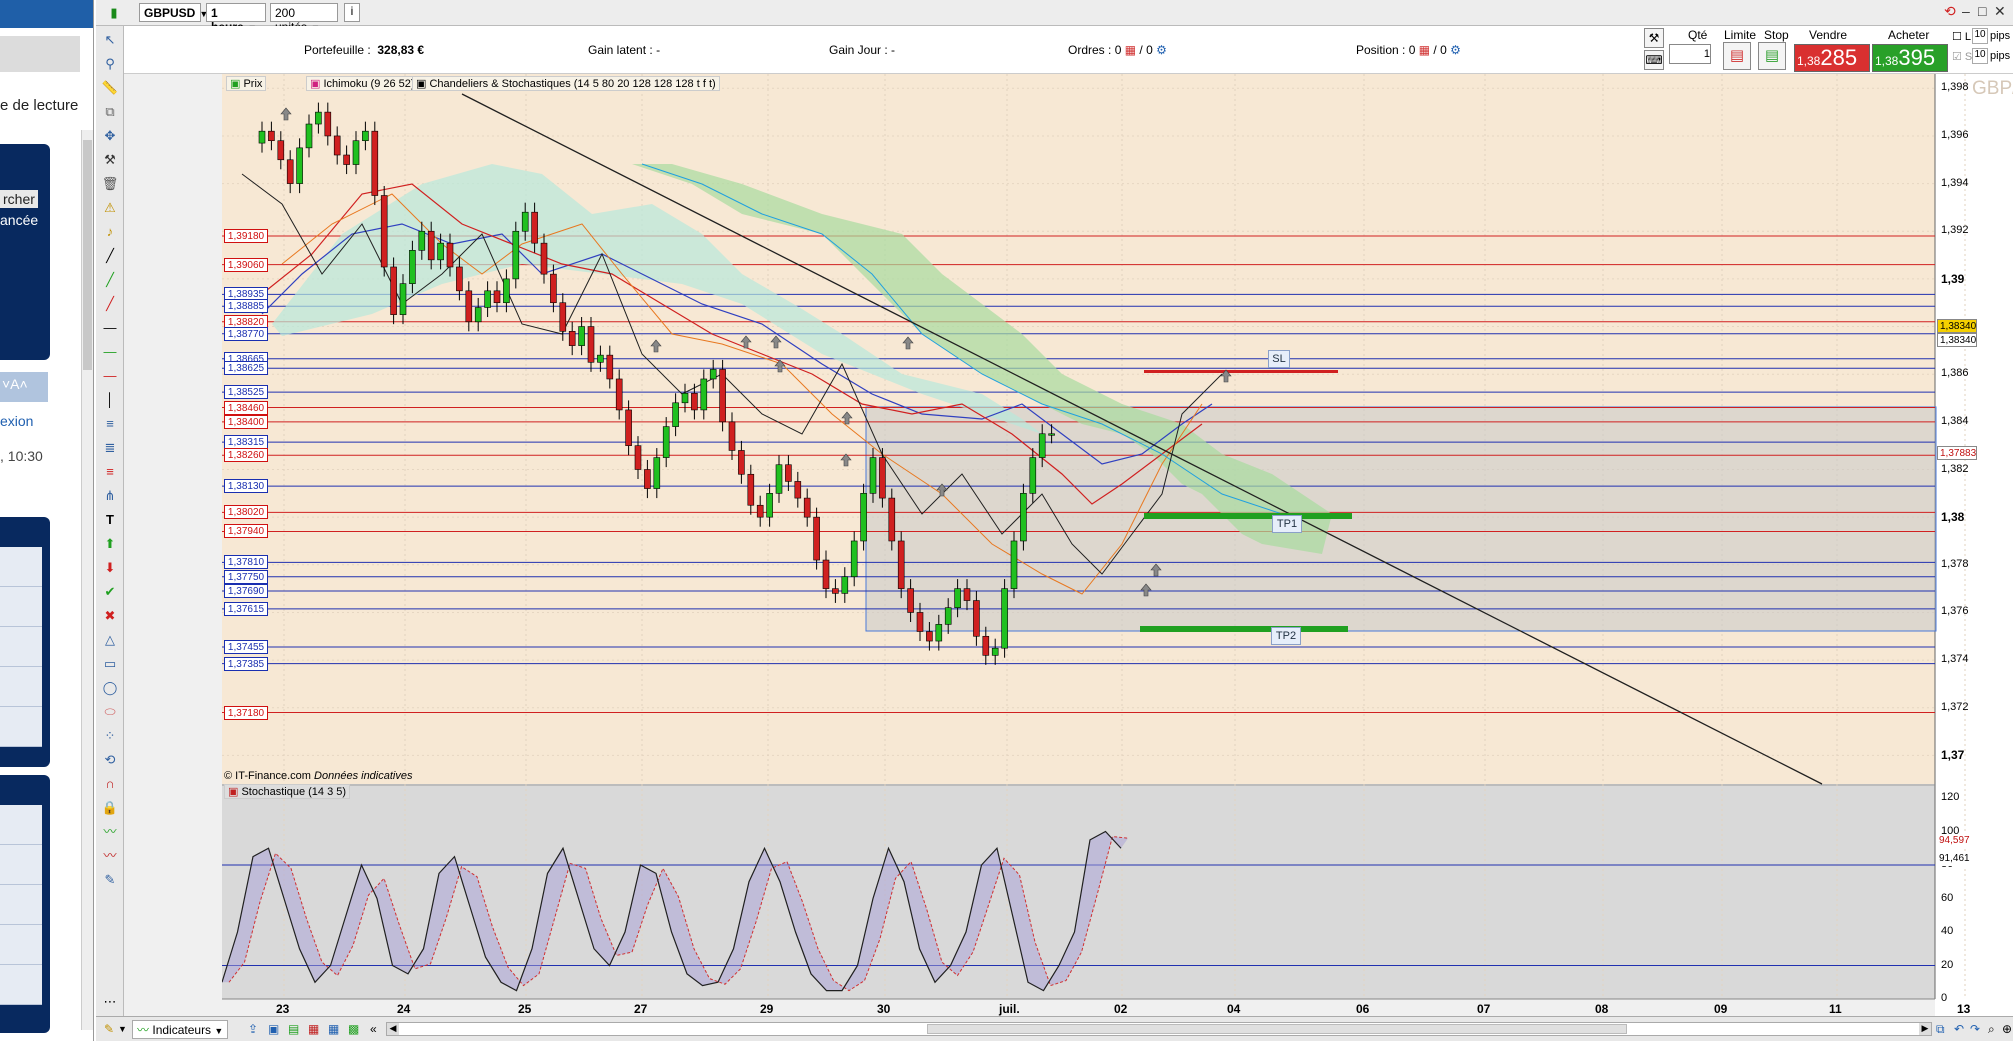  Describe the element at coordinates (110, 184) in the screenshot. I see `trash-icon: 🗑` at that location.